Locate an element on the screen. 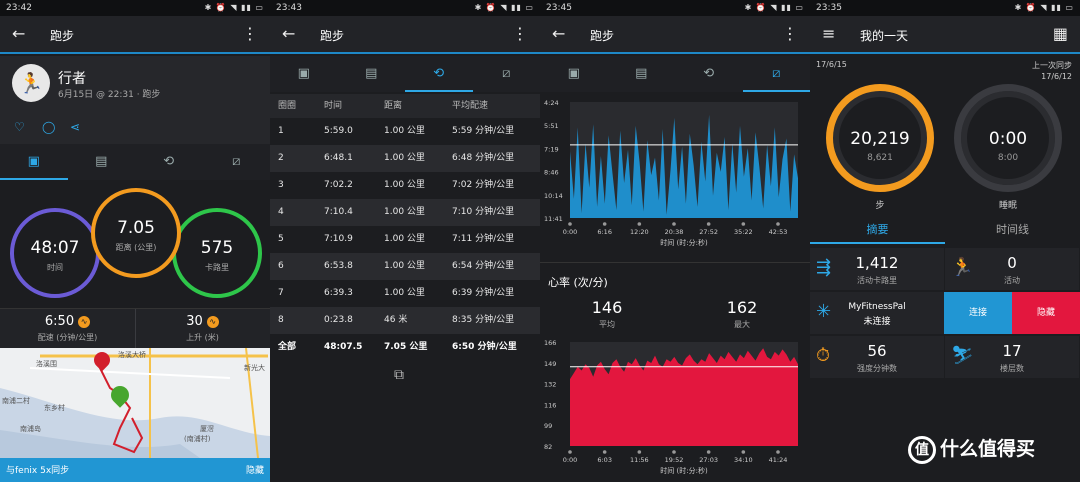 The image size is (1080, 482). hr-avg-stat: 146 平均 is located at coordinates (607, 314).